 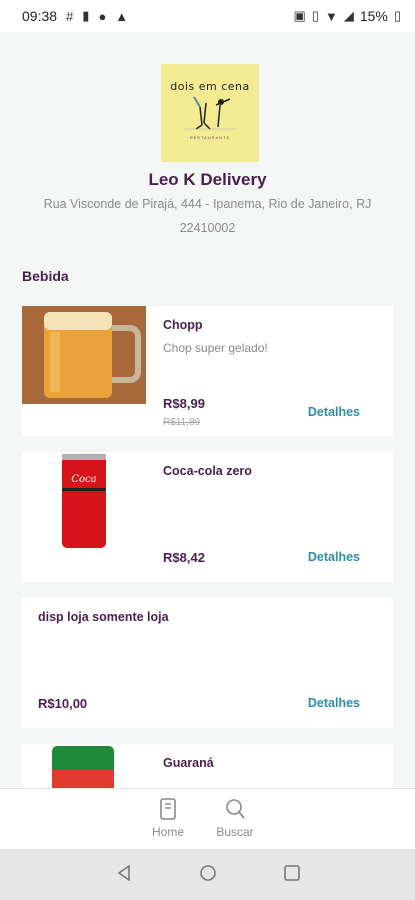 I want to click on nav-search-label: Buscar, so click(x=235, y=832).